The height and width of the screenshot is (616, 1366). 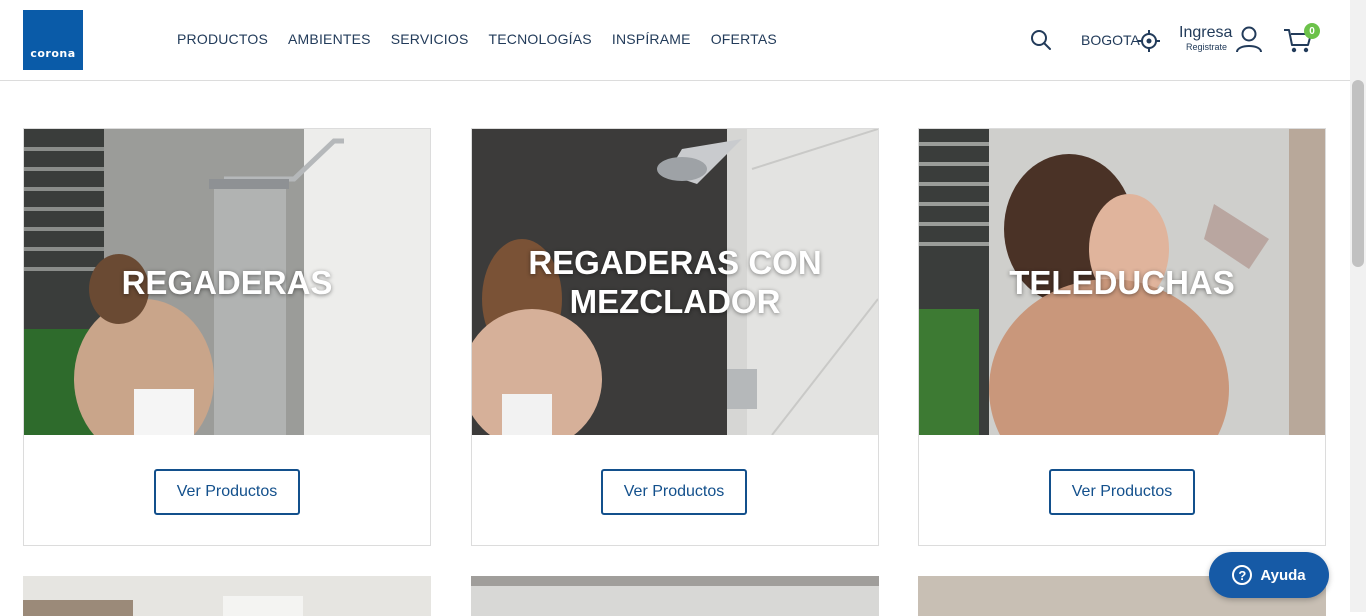 What do you see at coordinates (1312, 31) in the screenshot?
I see `cart-count-badge: 0` at bounding box center [1312, 31].